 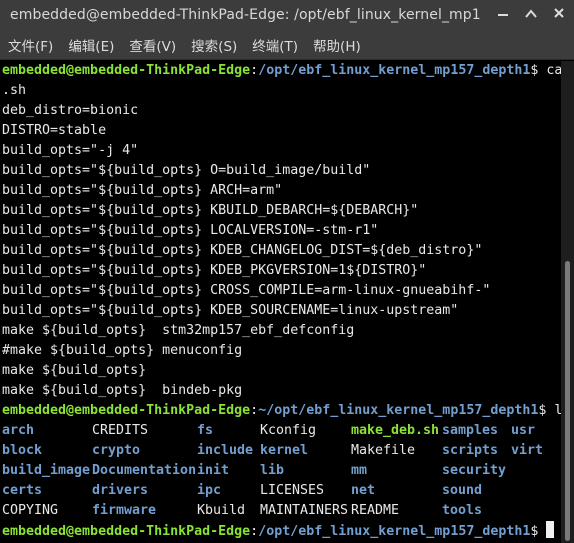 I want to click on ls-entry-exe: make_deb.sh, so click(x=395, y=430).